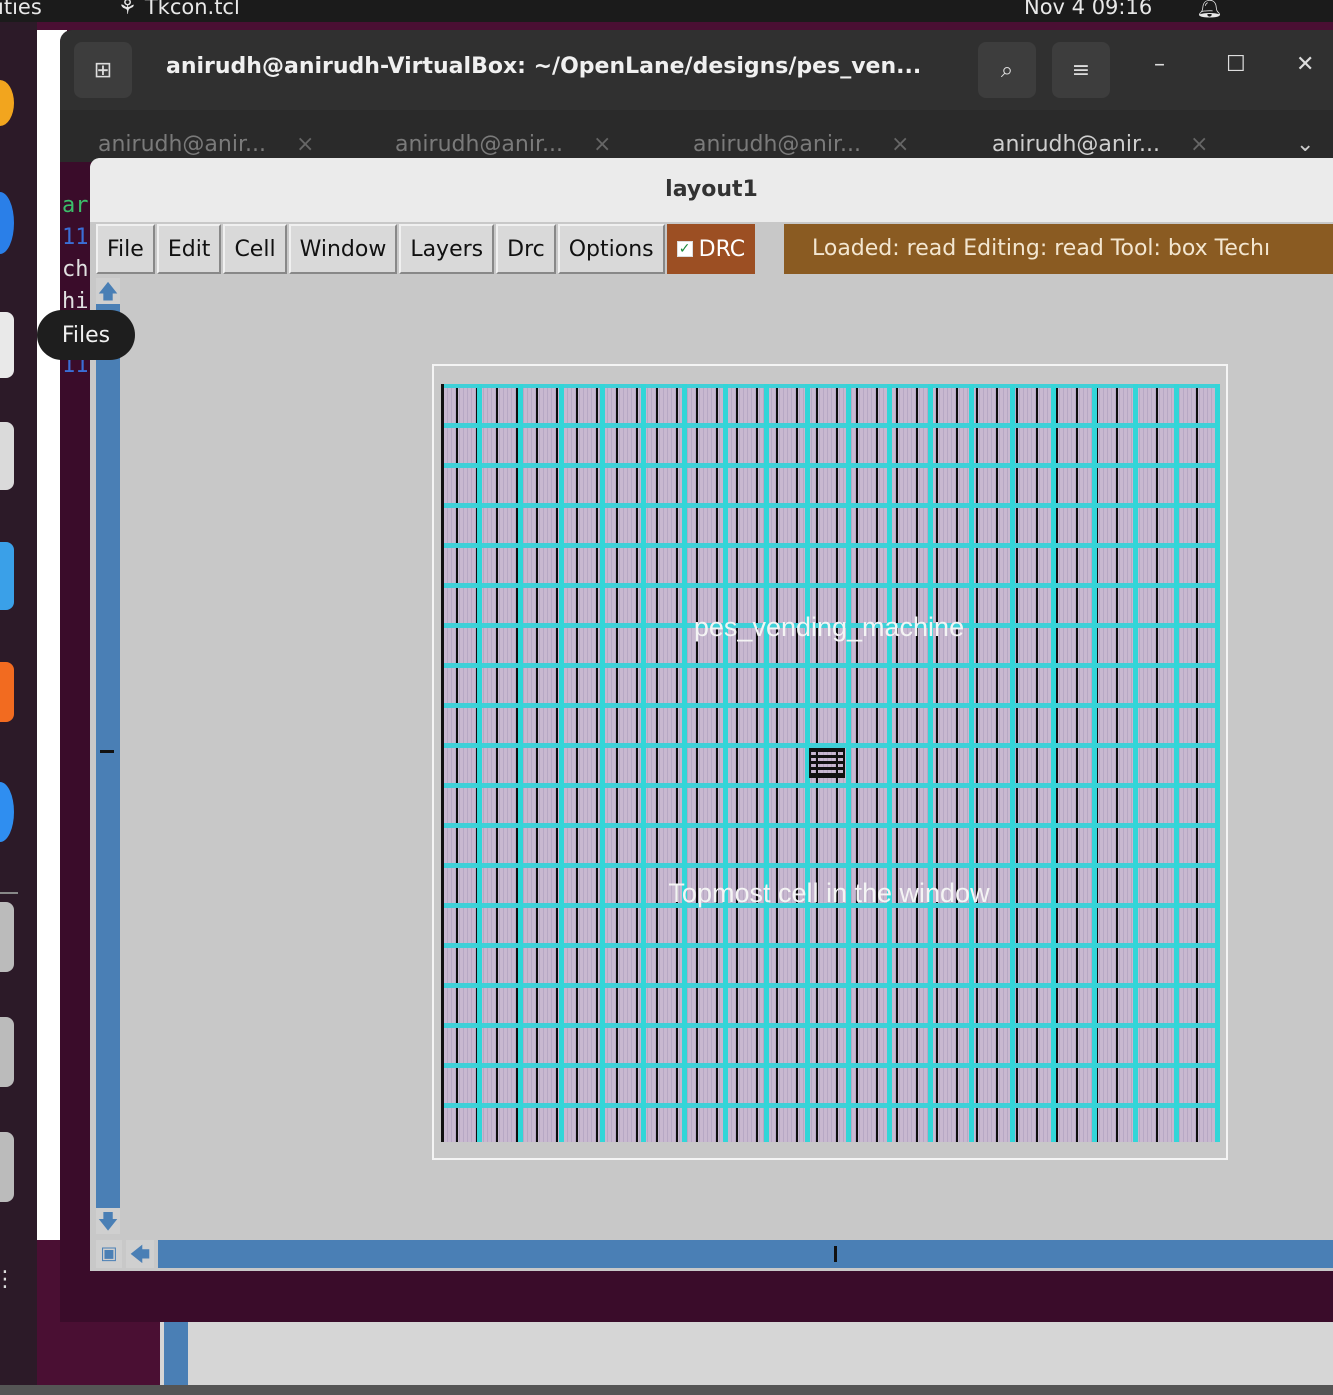 This screenshot has height=1395, width=1333. Describe the element at coordinates (829, 627) in the screenshot. I see `cell-name-label: pes_vending_machine` at that location.